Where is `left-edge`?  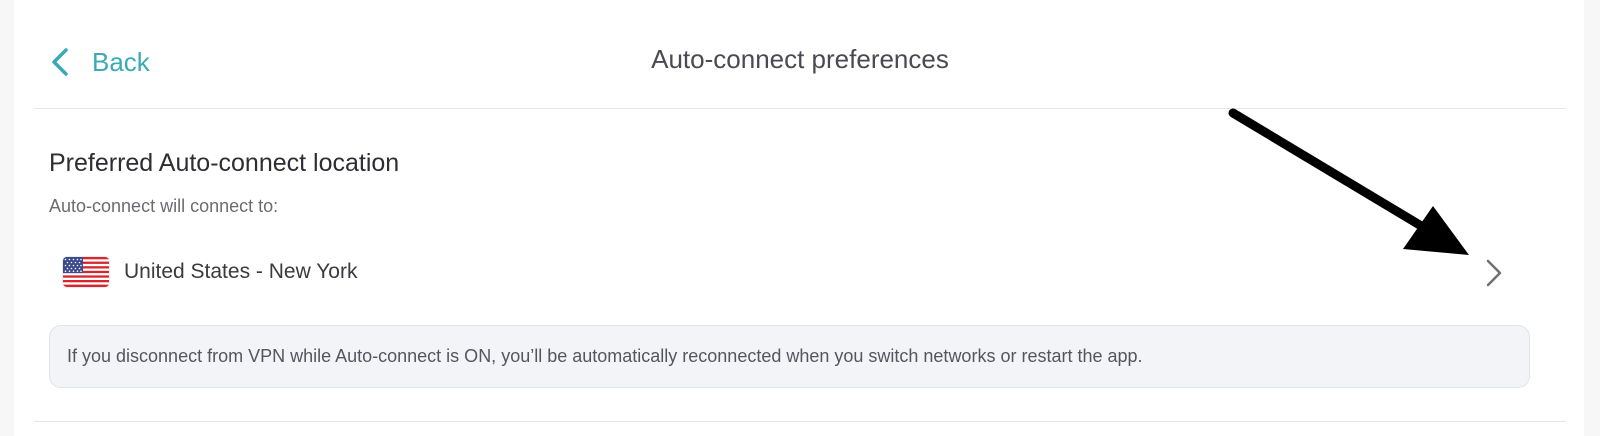 left-edge is located at coordinates (7, 218).